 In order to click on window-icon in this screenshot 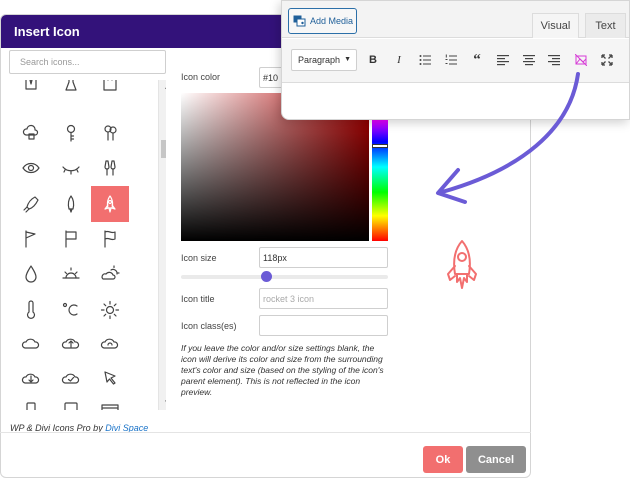, I will do `click(110, 401)`.